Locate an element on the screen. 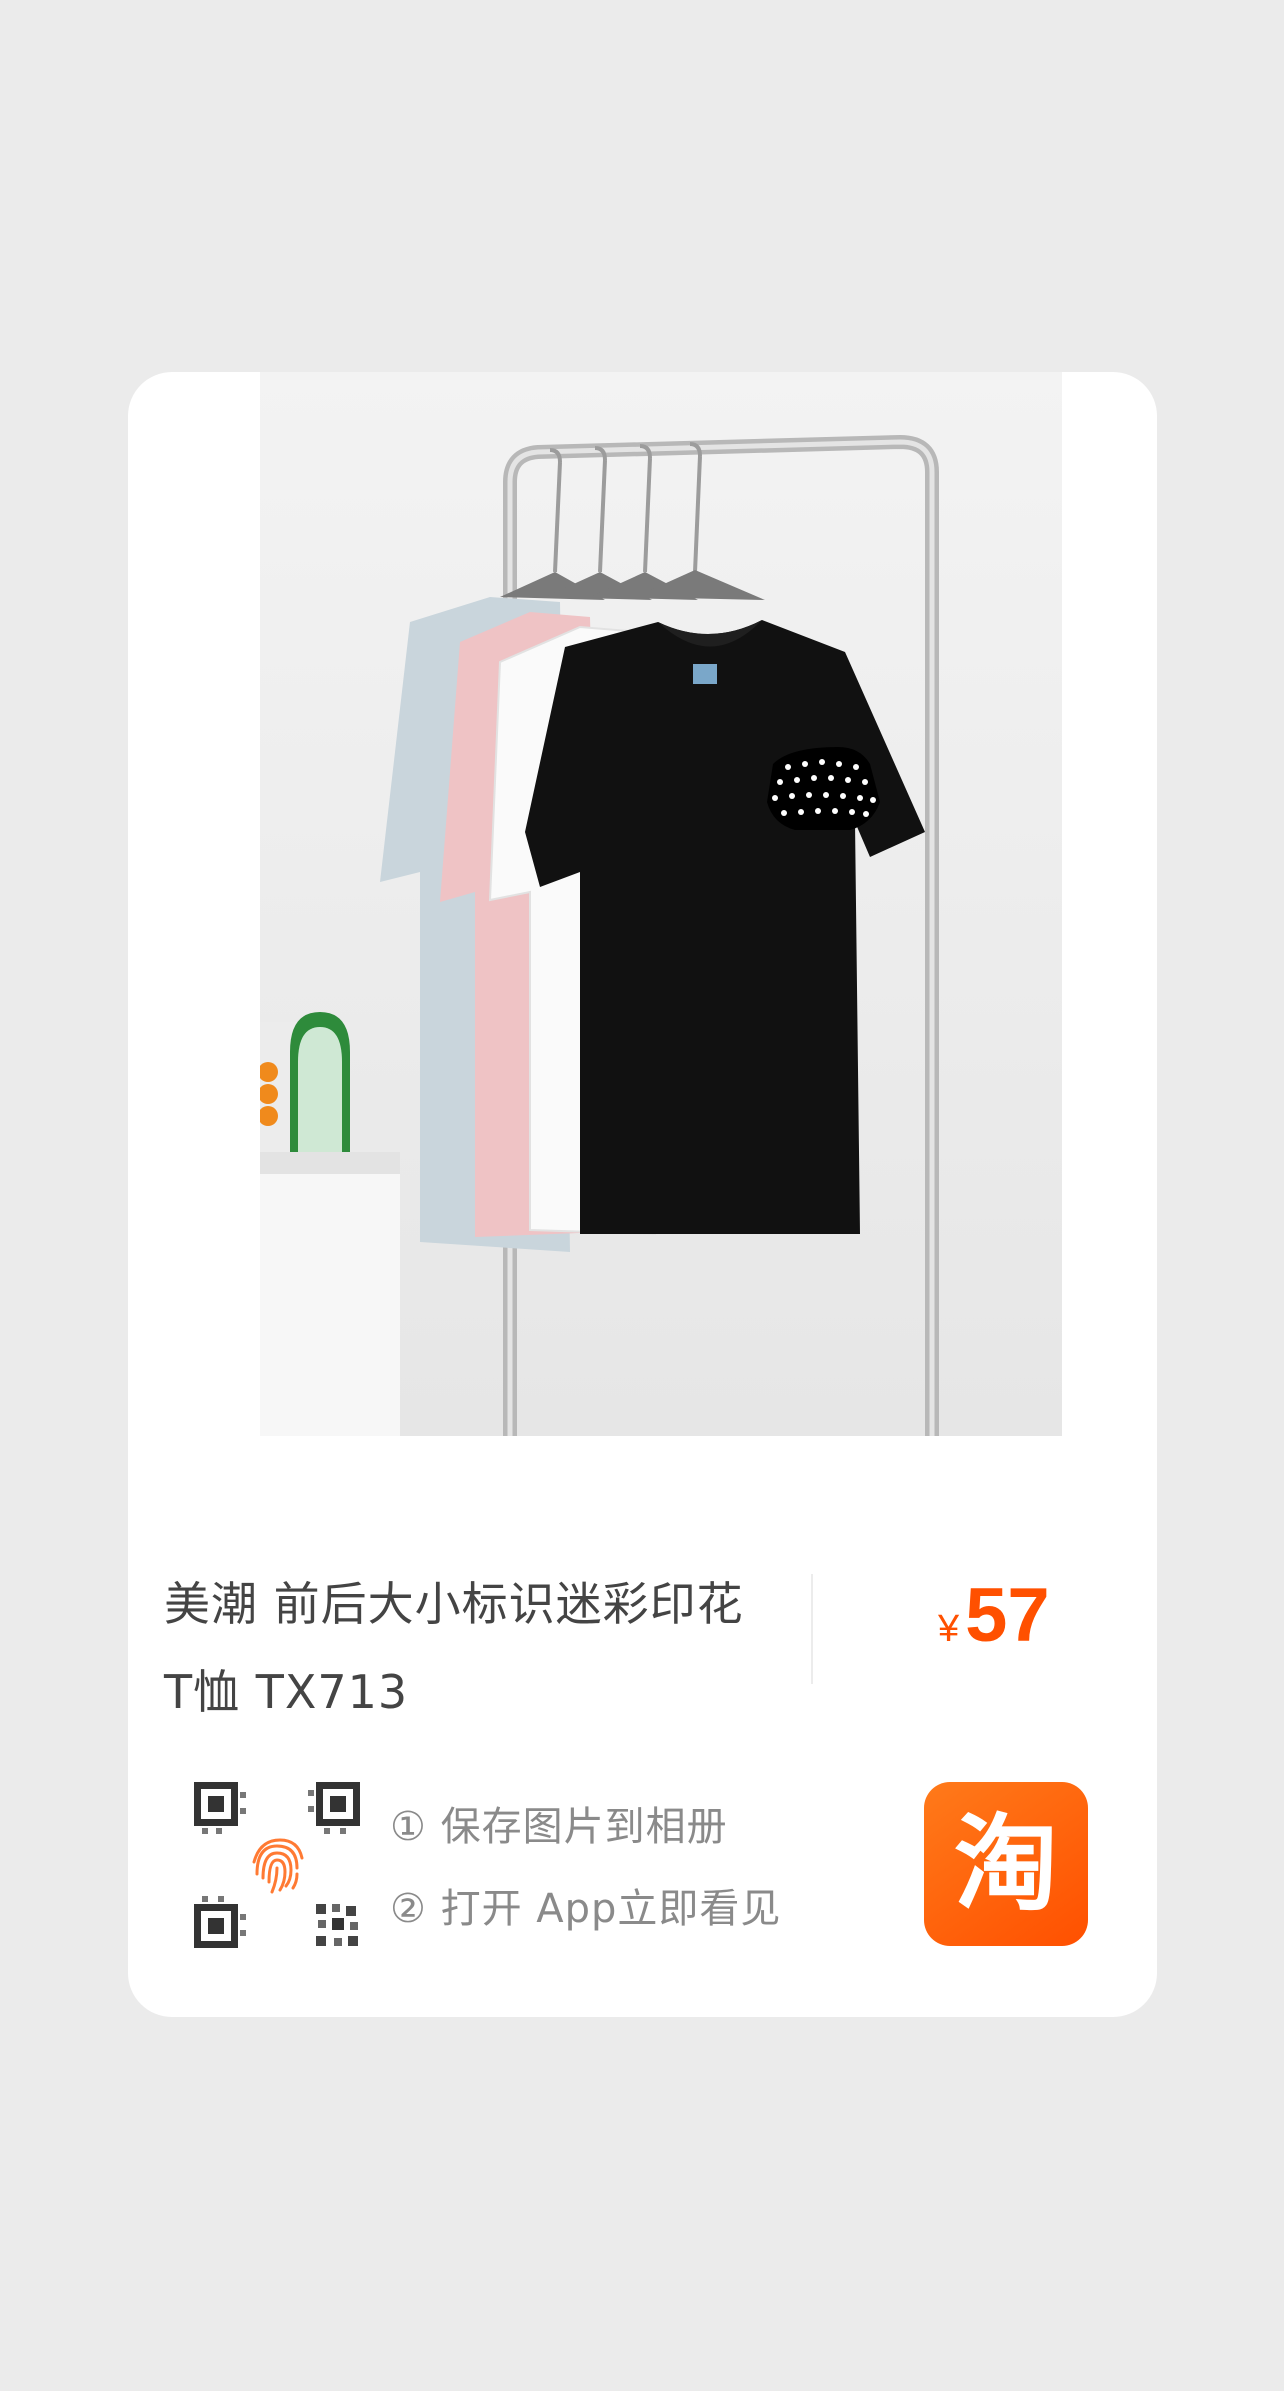  step-open-app: ② 打开 App立即看见 is located at coordinates (586, 1909).